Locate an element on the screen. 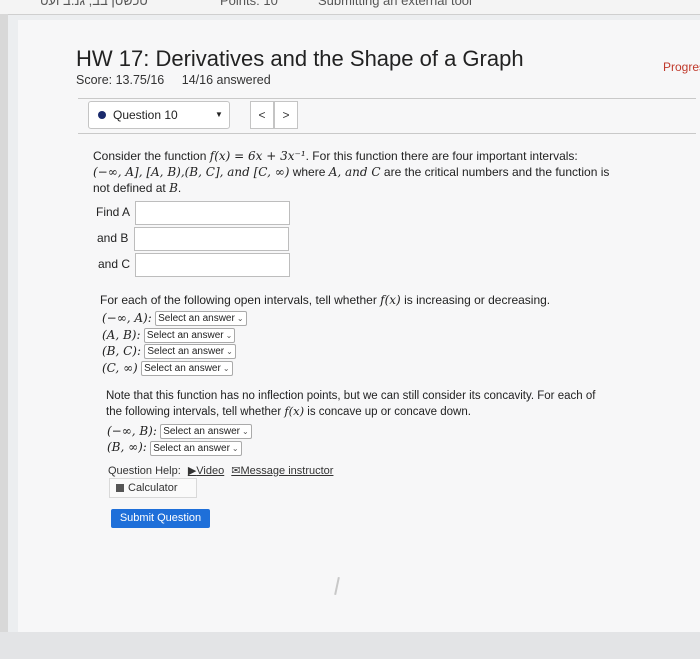 The width and height of the screenshot is (700, 659). submit-question-button: Submit Question is located at coordinates (160, 518).